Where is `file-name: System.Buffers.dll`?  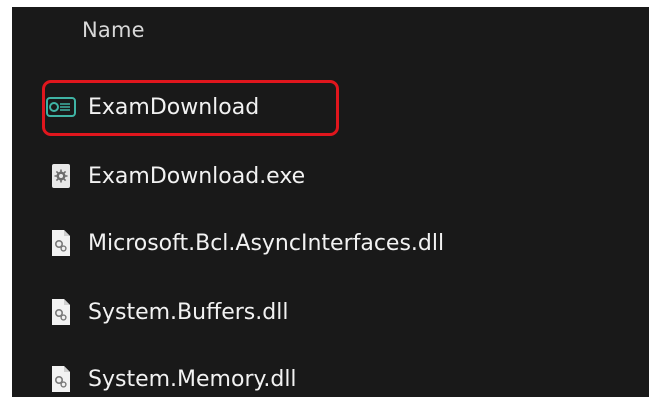 file-name: System.Buffers.dll is located at coordinates (188, 312).